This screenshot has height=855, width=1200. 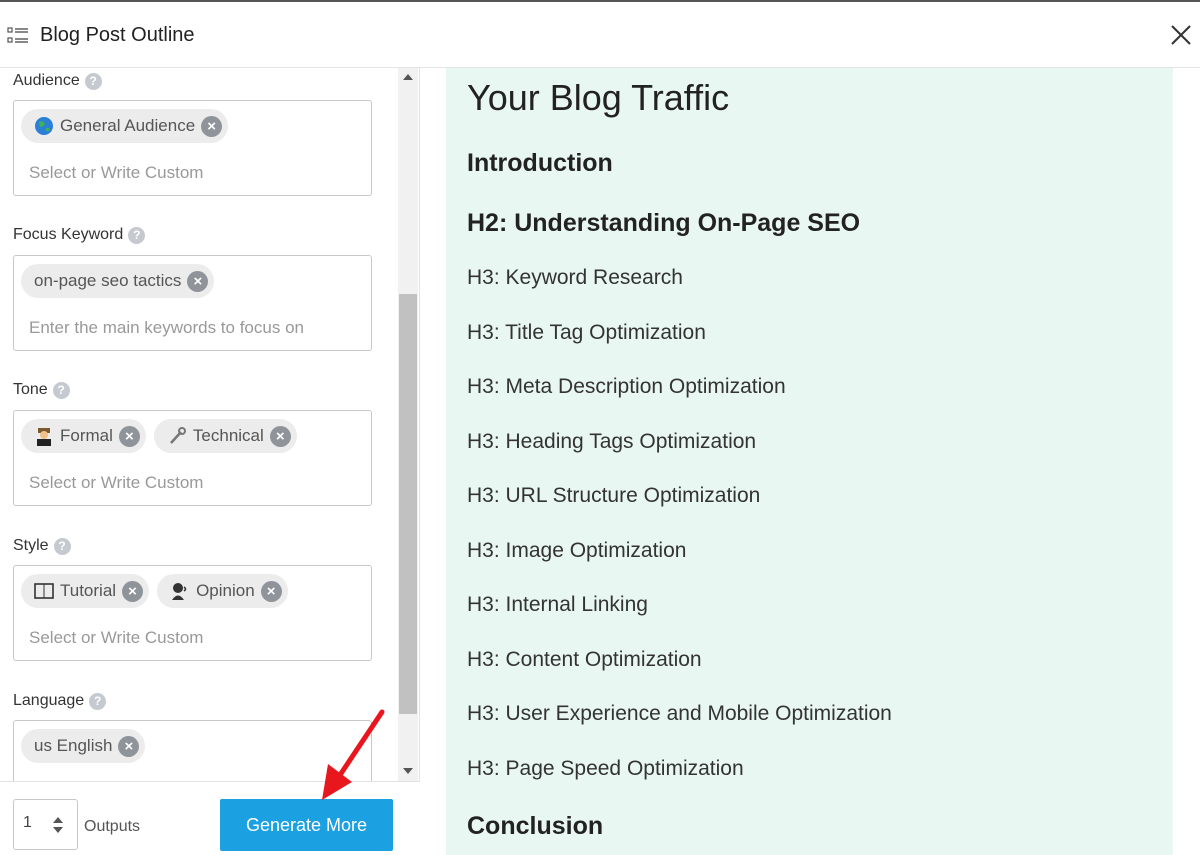 What do you see at coordinates (44, 126) in the screenshot?
I see `globe-icon` at bounding box center [44, 126].